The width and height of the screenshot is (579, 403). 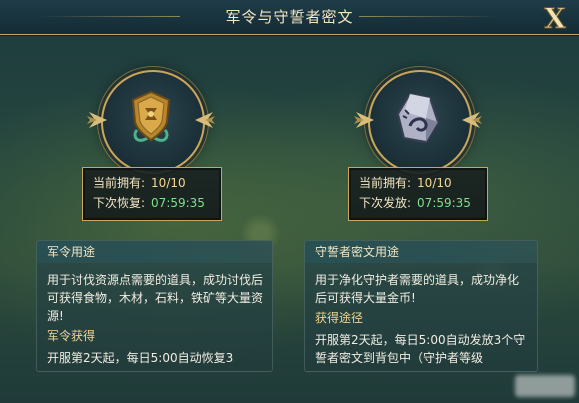 I want to click on army-order-status-box: 当前拥有: 10/10 下次恢复: 07:59:35, so click(x=152, y=194).